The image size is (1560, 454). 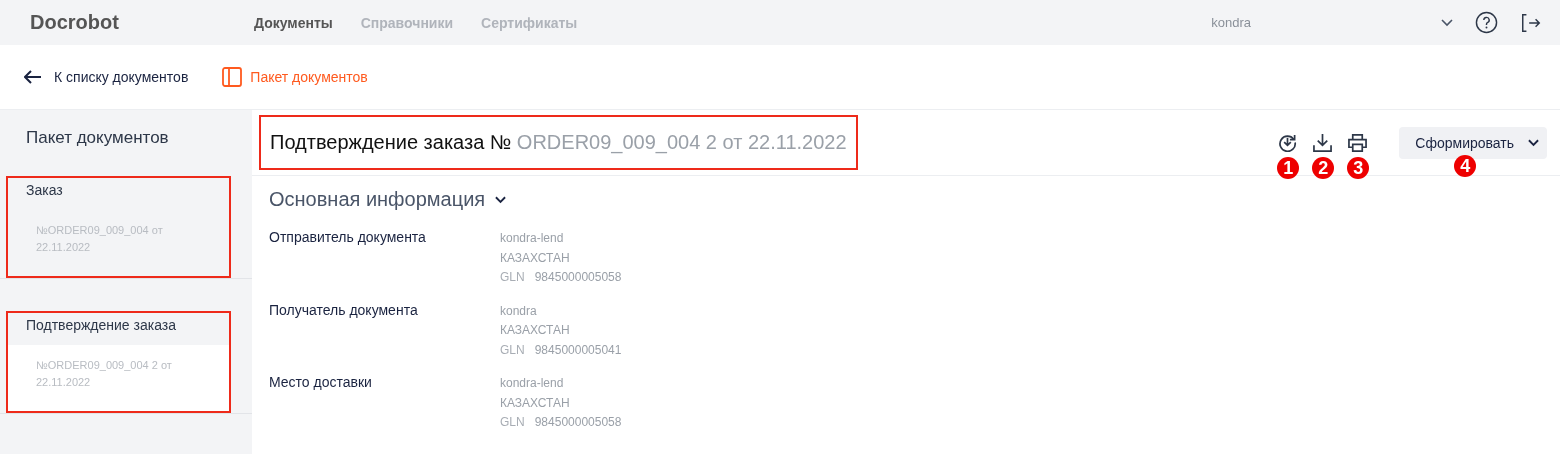 I want to click on nav-tab: Документы, so click(x=293, y=22).